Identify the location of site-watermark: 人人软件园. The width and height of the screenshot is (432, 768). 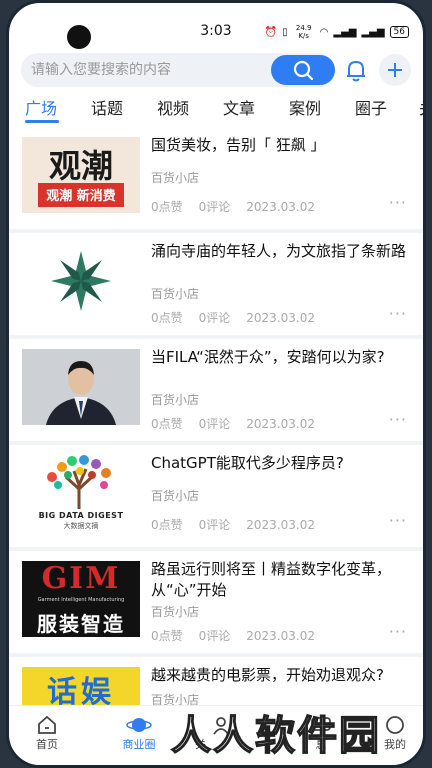
(275, 736).